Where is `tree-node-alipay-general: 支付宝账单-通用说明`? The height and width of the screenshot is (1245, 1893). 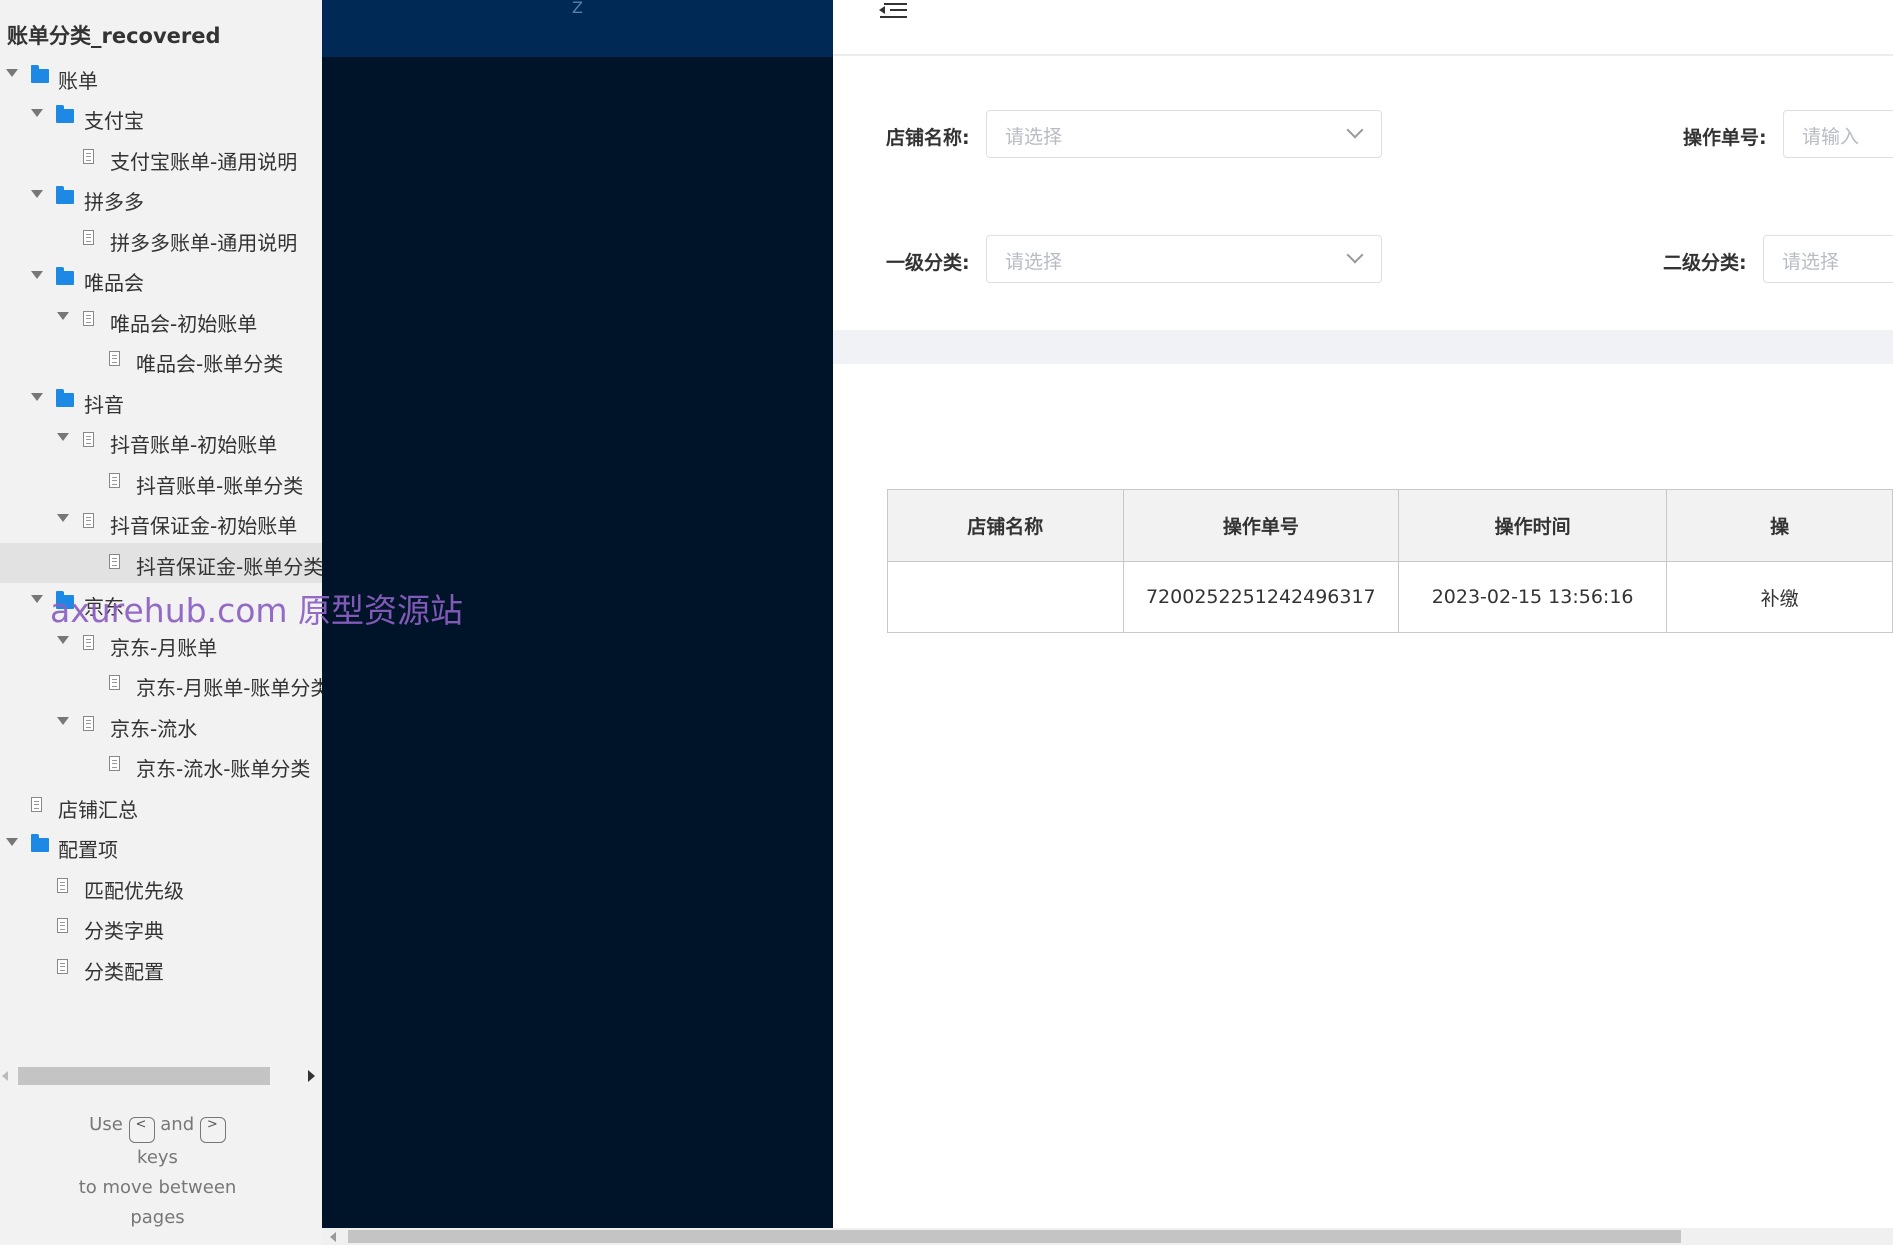
tree-node-alipay-general: 支付宝账单-通用说明 is located at coordinates (161, 158).